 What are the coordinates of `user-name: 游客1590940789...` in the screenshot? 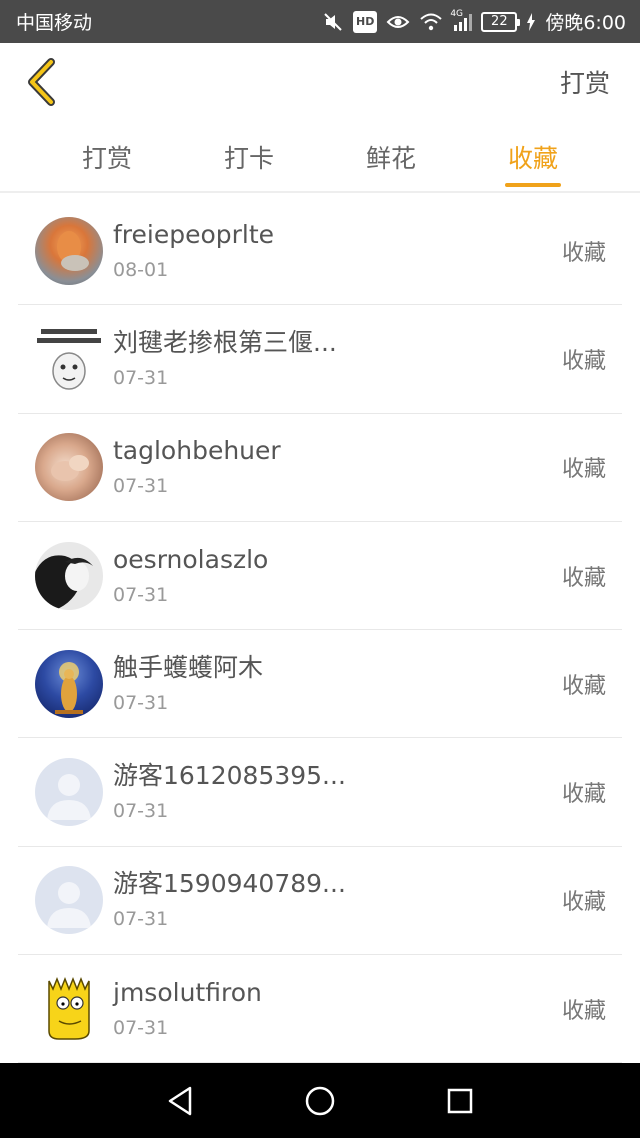 It's located at (229, 884).